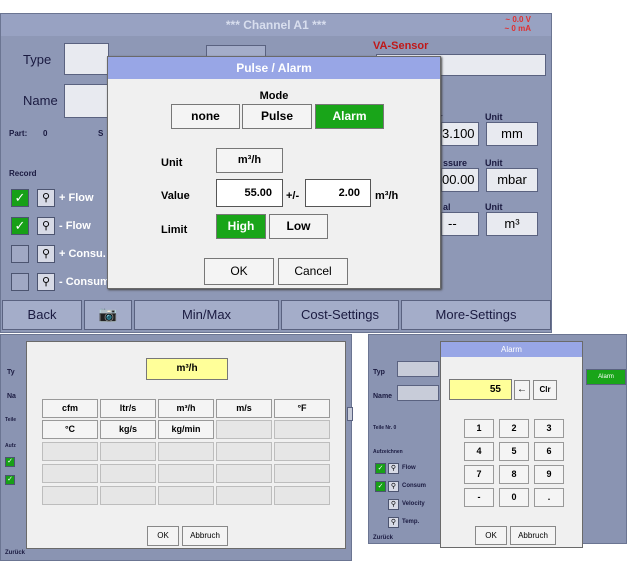 The width and height of the screenshot is (627, 561). What do you see at coordinates (383, 396) in the screenshot?
I see `bg-name-label: Name` at bounding box center [383, 396].